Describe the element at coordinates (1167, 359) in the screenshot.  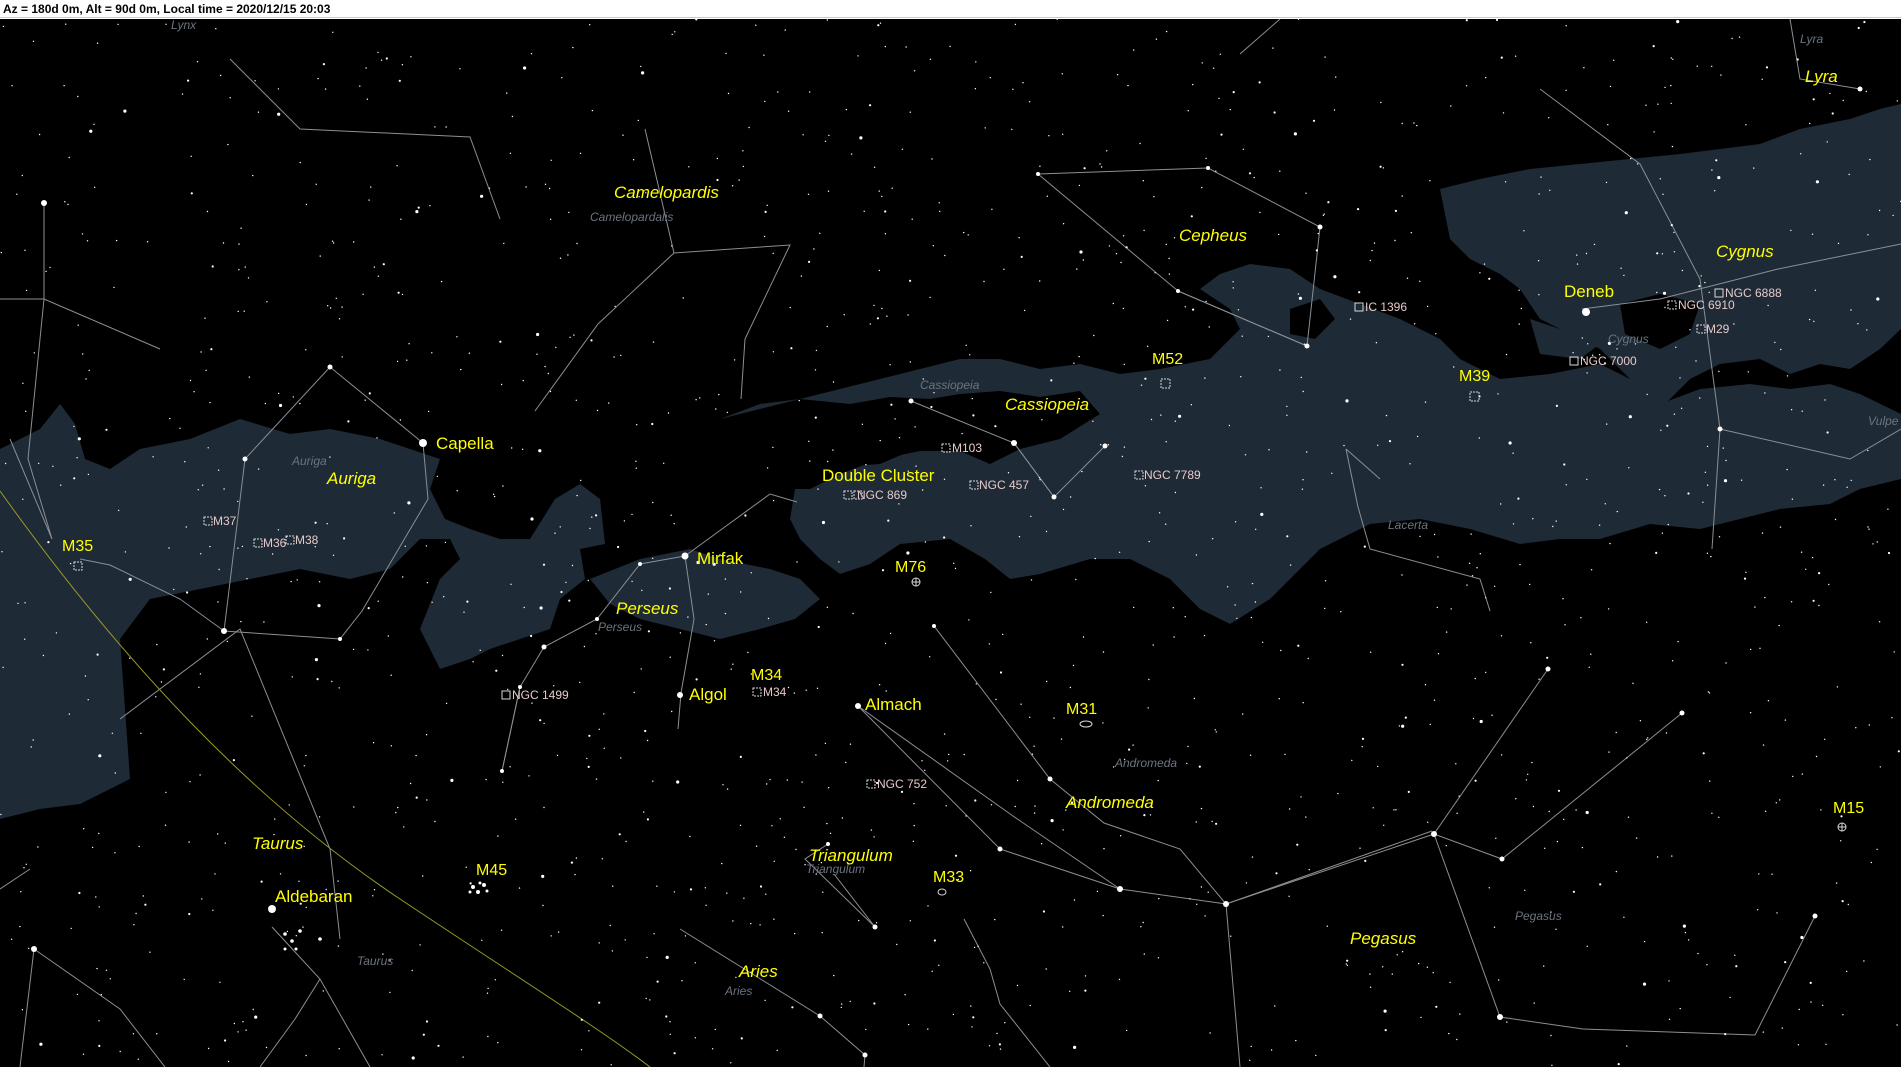
I see `m52-label: M52` at that location.